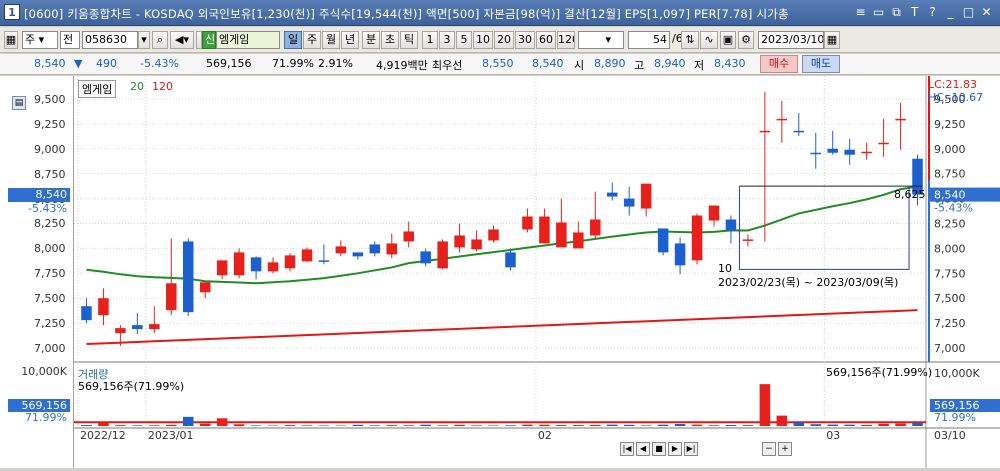 The width and height of the screenshot is (1000, 471). I want to click on interval-120-button: 120, so click(566, 40).